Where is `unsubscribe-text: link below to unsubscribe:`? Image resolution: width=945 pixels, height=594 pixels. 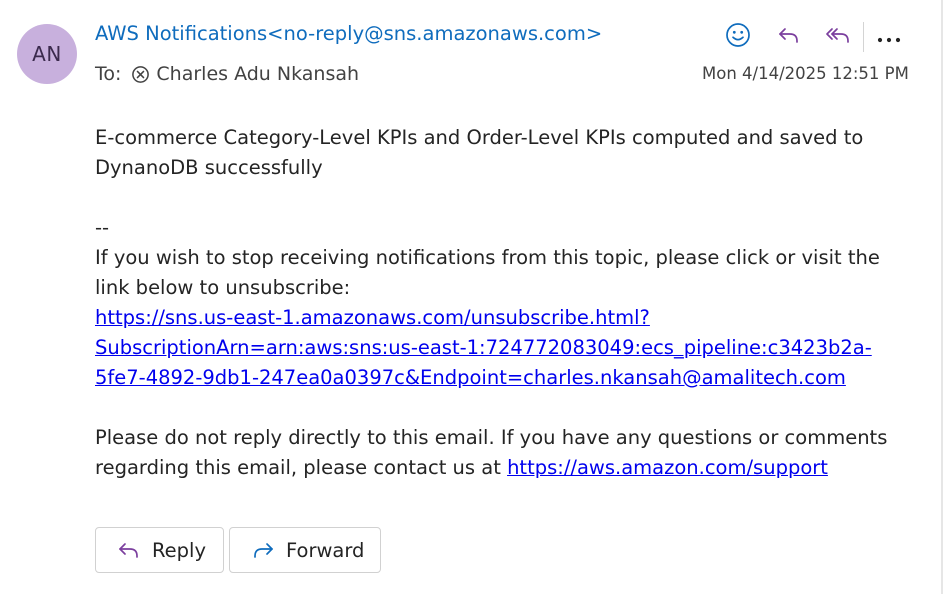 unsubscribe-text: link below to unsubscribe: is located at coordinates (223, 287).